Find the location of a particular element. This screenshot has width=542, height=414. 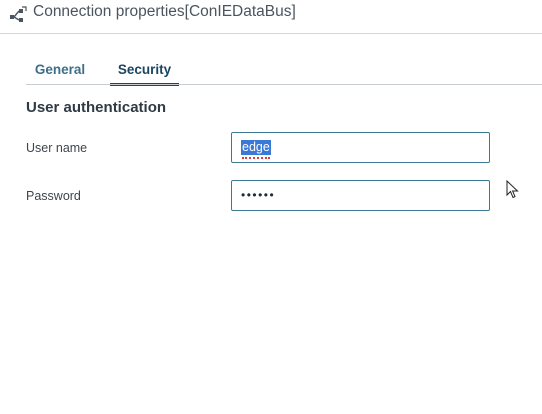

tab-general: General is located at coordinates (60, 71).